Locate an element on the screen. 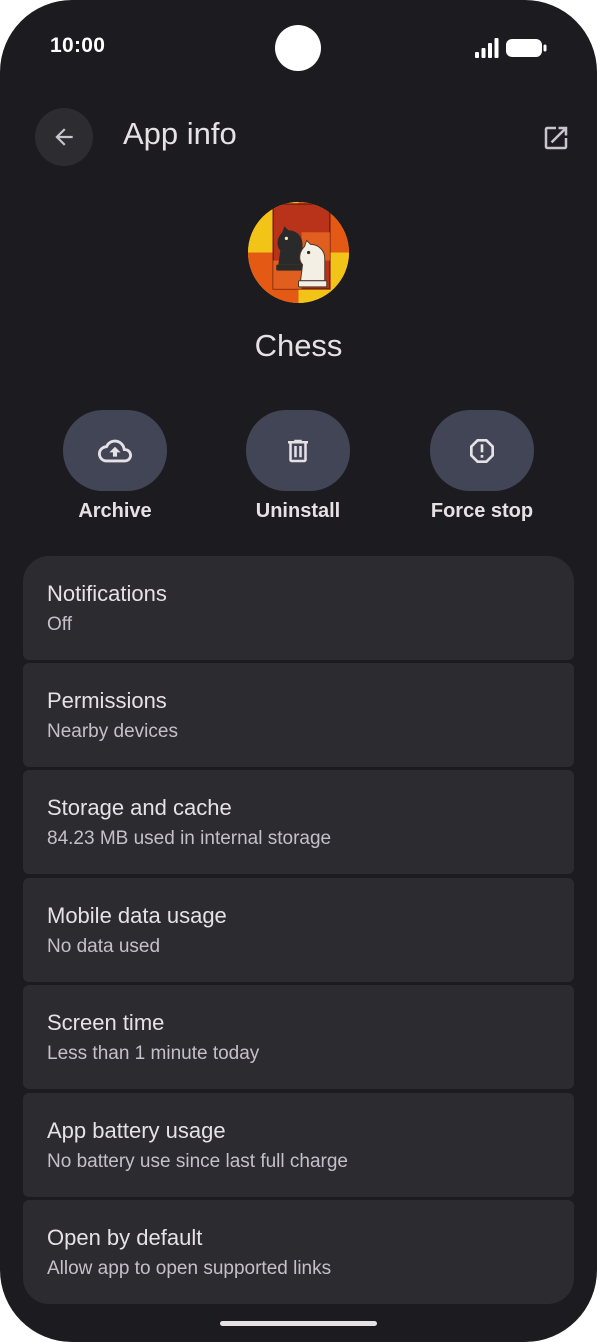 This screenshot has height=1342, width=597. force-stop-label: Force stop is located at coordinates (482, 511).